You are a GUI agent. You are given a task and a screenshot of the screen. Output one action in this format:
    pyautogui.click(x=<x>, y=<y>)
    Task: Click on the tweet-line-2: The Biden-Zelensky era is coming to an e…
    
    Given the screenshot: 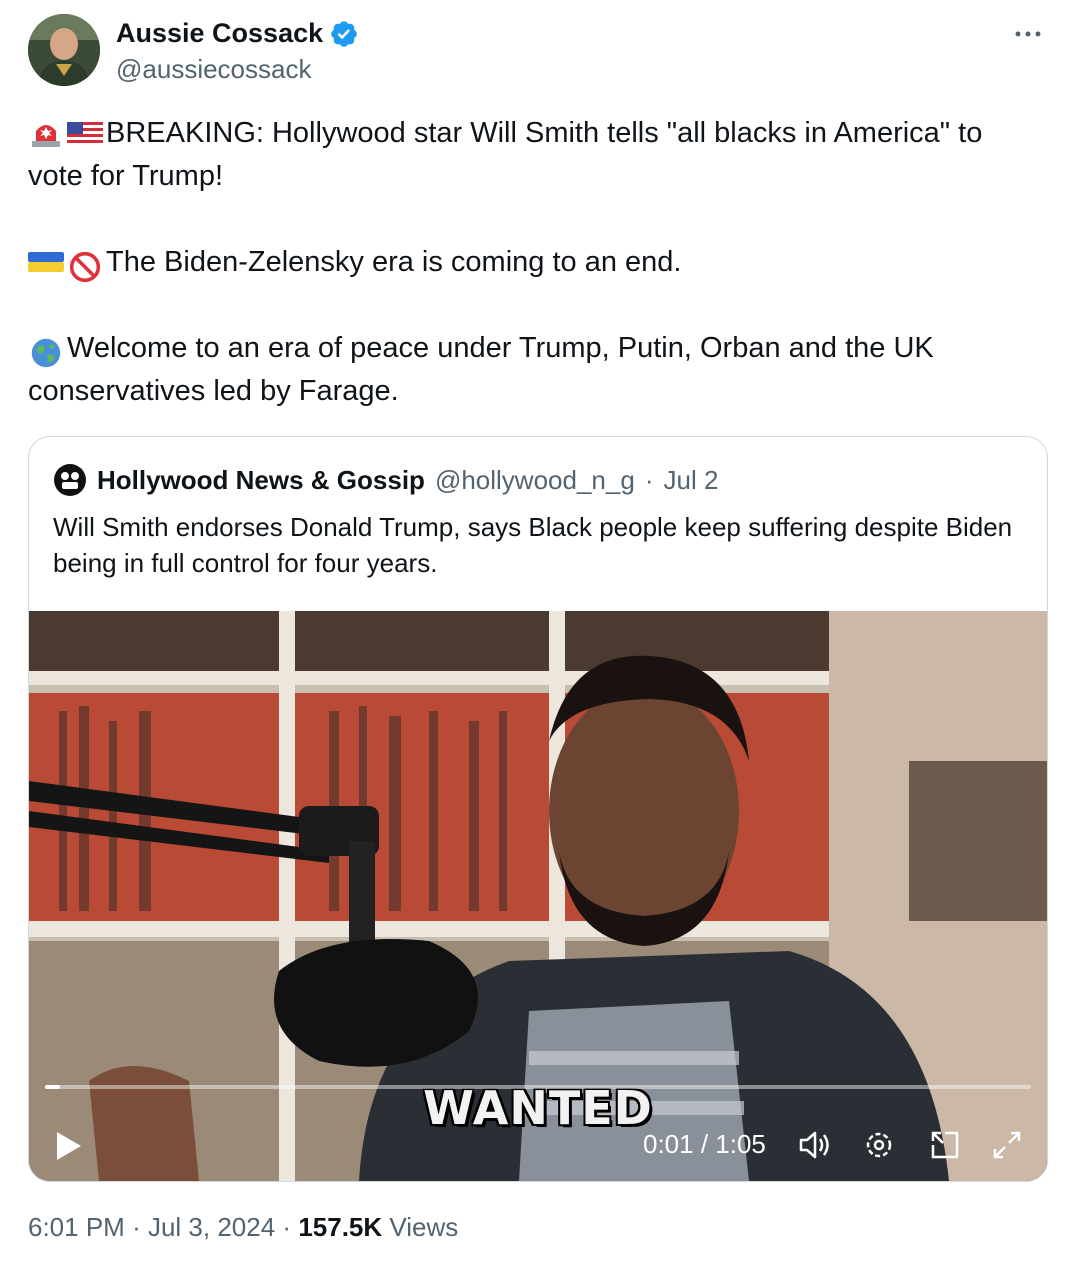 What is the action you would take?
    pyautogui.click(x=394, y=262)
    